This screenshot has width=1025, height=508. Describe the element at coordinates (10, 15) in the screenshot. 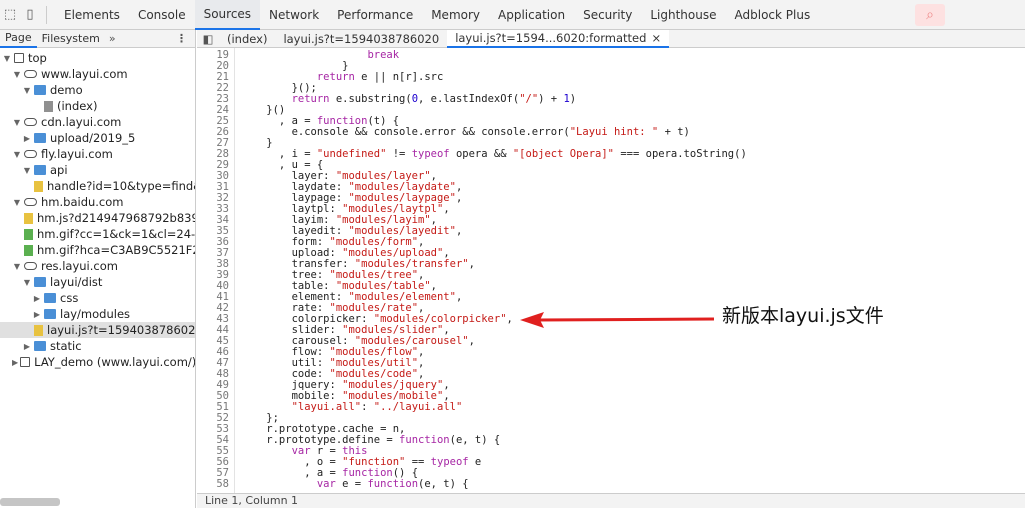

I see `cursor-inspect-icon: ⬚` at that location.